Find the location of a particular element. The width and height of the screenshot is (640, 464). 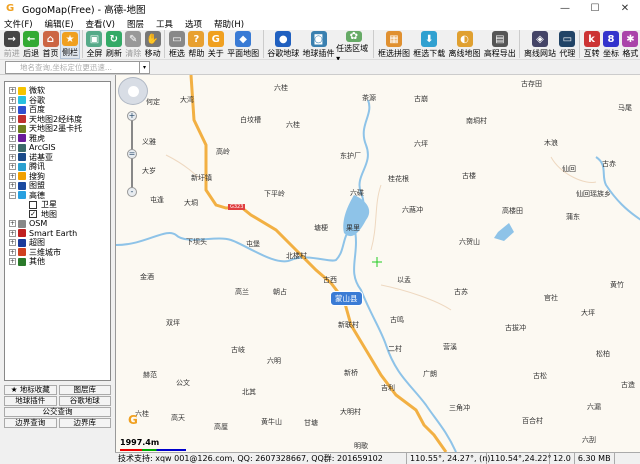

tree-item: + 谷歌 is located at coordinates (57, 101).